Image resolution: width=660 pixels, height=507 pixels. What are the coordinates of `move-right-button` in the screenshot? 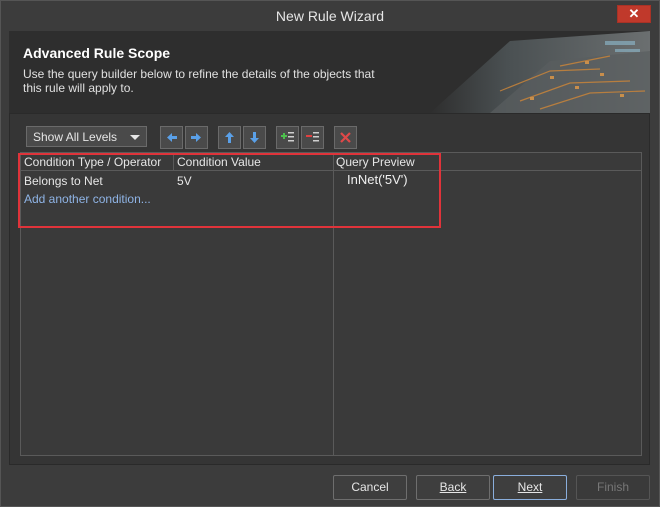 It's located at (196, 137).